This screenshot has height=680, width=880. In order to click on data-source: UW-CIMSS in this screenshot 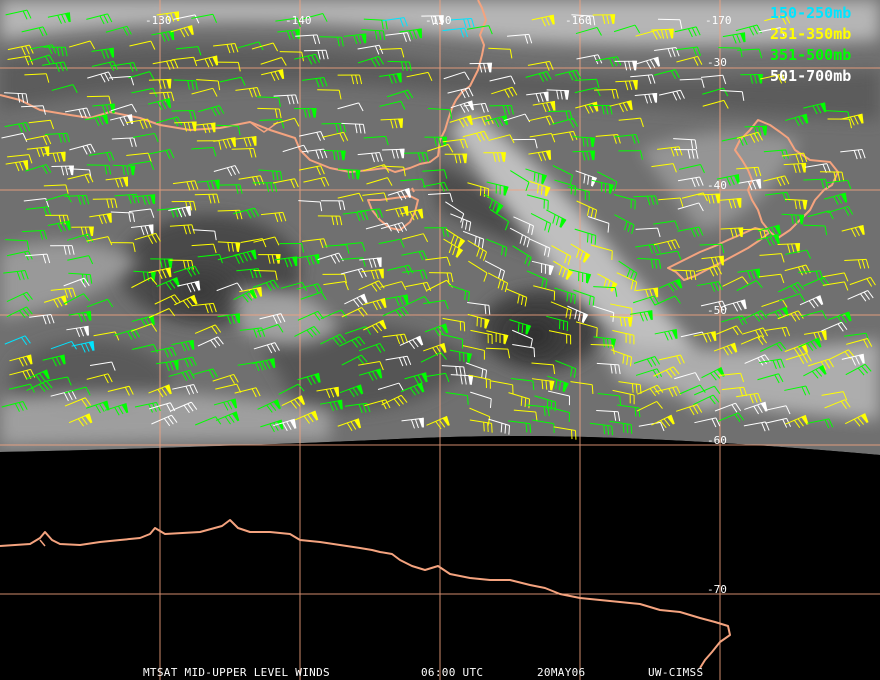, I will do `click(675, 672)`.